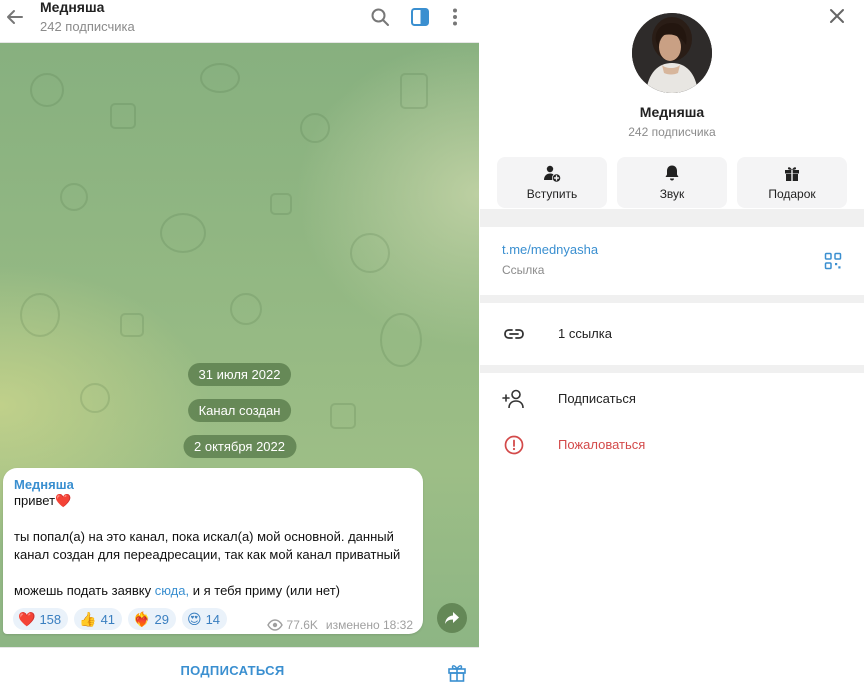 The image size is (864, 682). I want to click on back-arrow-icon, so click(15, 17).